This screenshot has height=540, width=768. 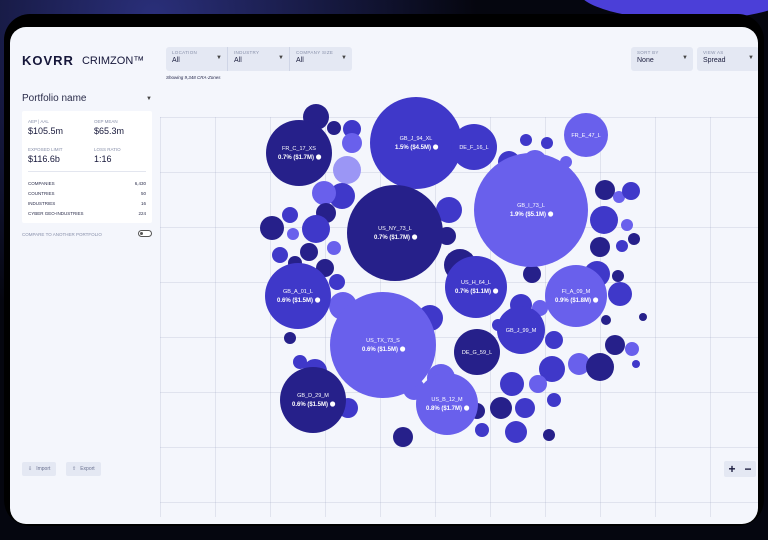 I want to click on cra-zone-bubble-labeled: DE_F_16_L, so click(x=474, y=147).